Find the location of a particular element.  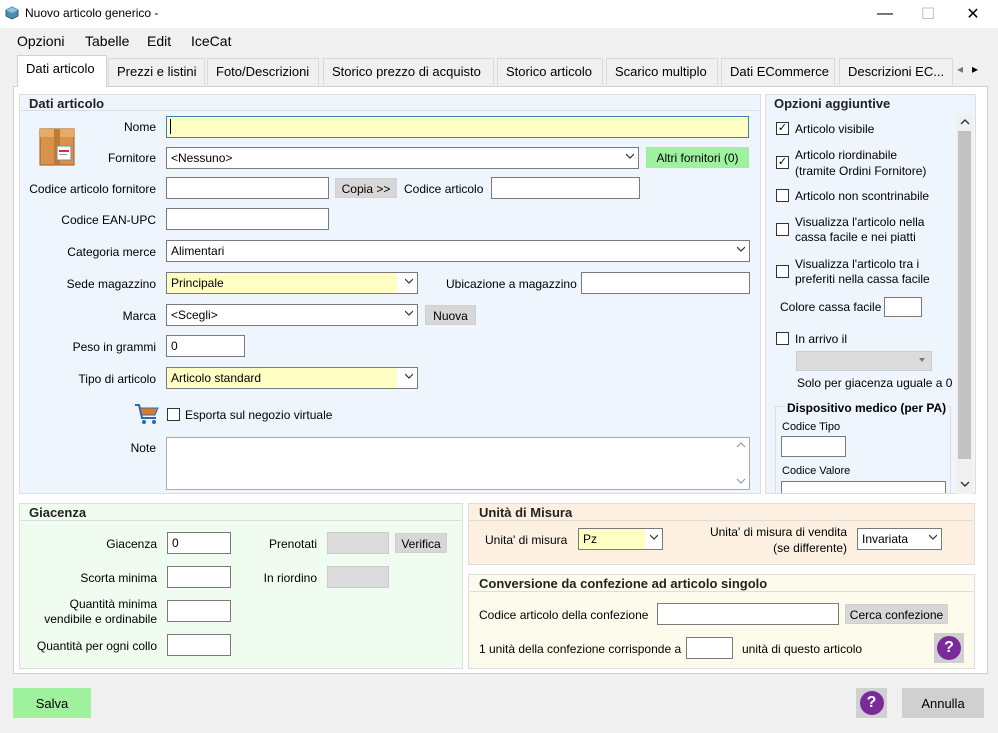

categoria-select: Alimentari is located at coordinates (458, 251).